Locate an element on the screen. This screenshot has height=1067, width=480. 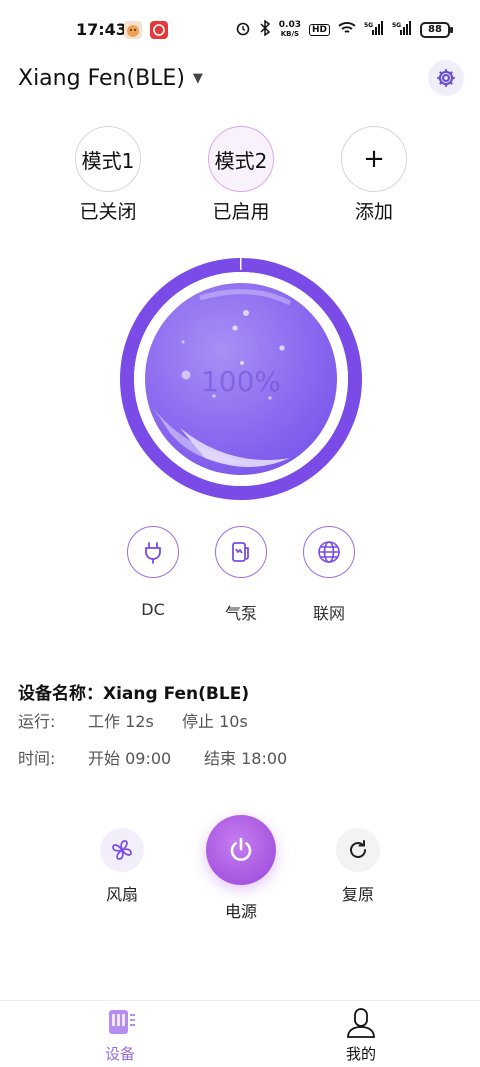
air-pump-button is located at coordinates (241, 552).